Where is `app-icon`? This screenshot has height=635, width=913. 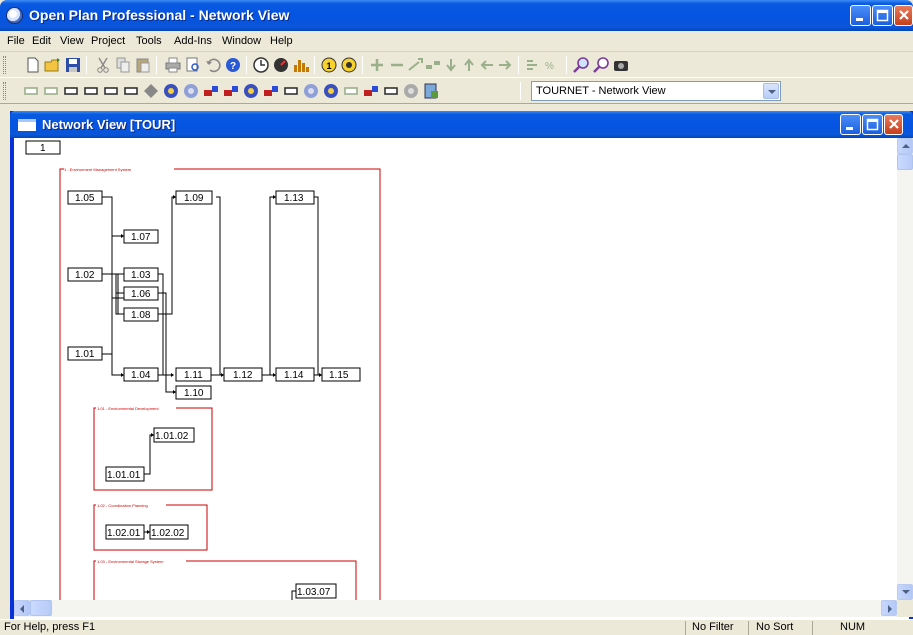 app-icon is located at coordinates (14, 15).